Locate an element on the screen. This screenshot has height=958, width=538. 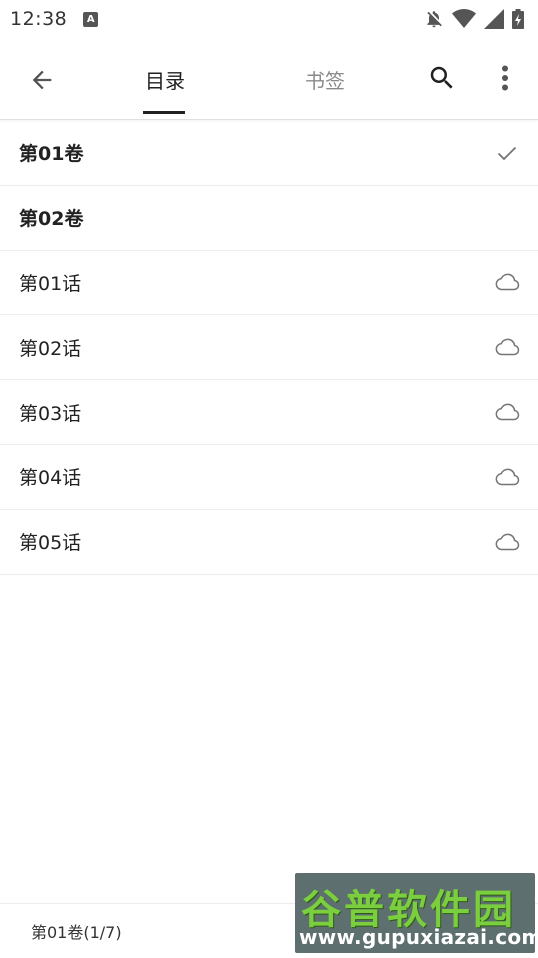
list-item: 第02话 is located at coordinates (269, 348).